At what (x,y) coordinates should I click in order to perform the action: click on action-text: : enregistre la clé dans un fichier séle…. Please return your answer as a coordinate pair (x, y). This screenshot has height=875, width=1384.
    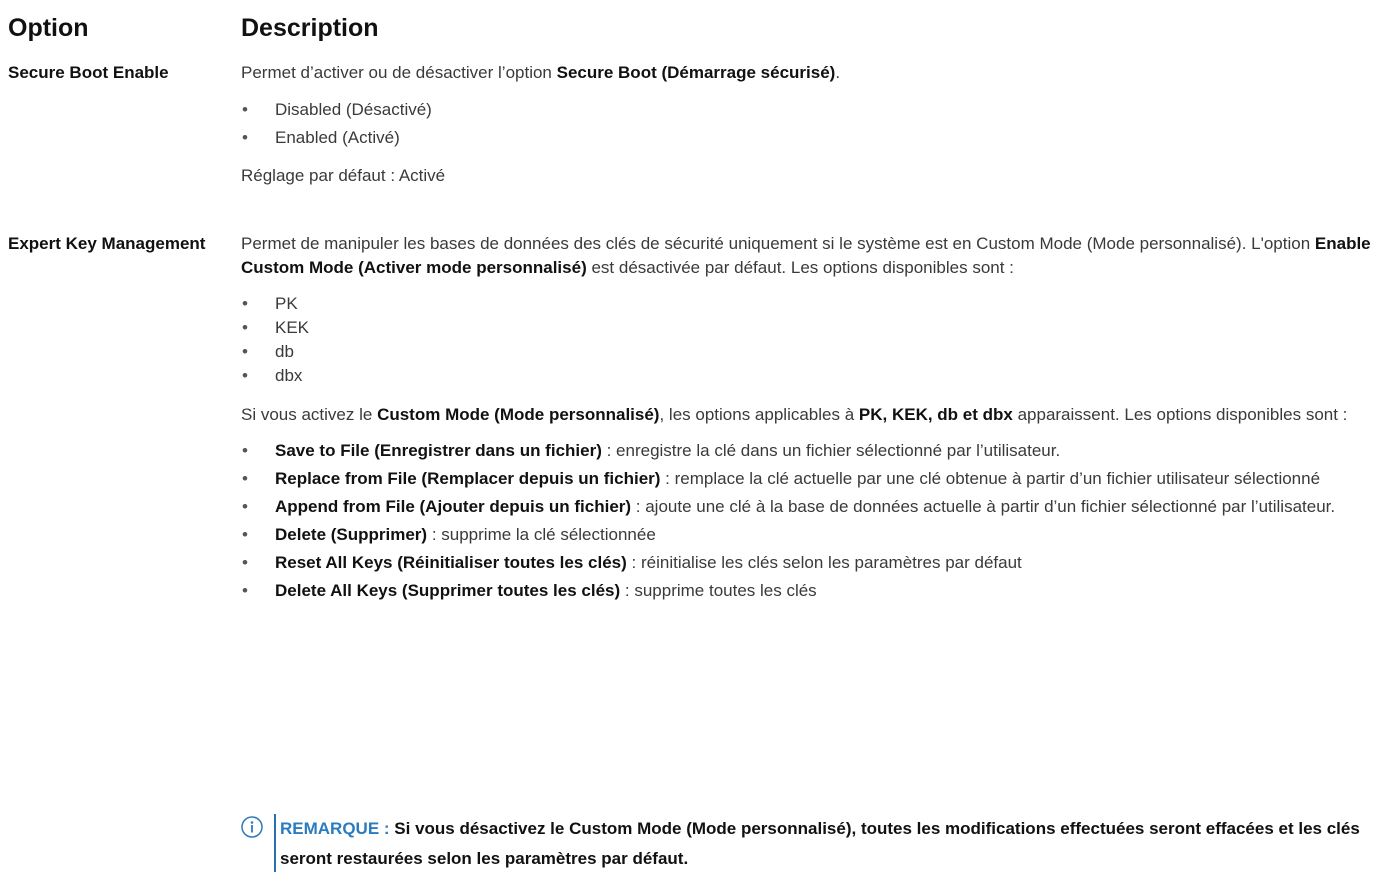
    Looking at the image, I should click on (831, 450).